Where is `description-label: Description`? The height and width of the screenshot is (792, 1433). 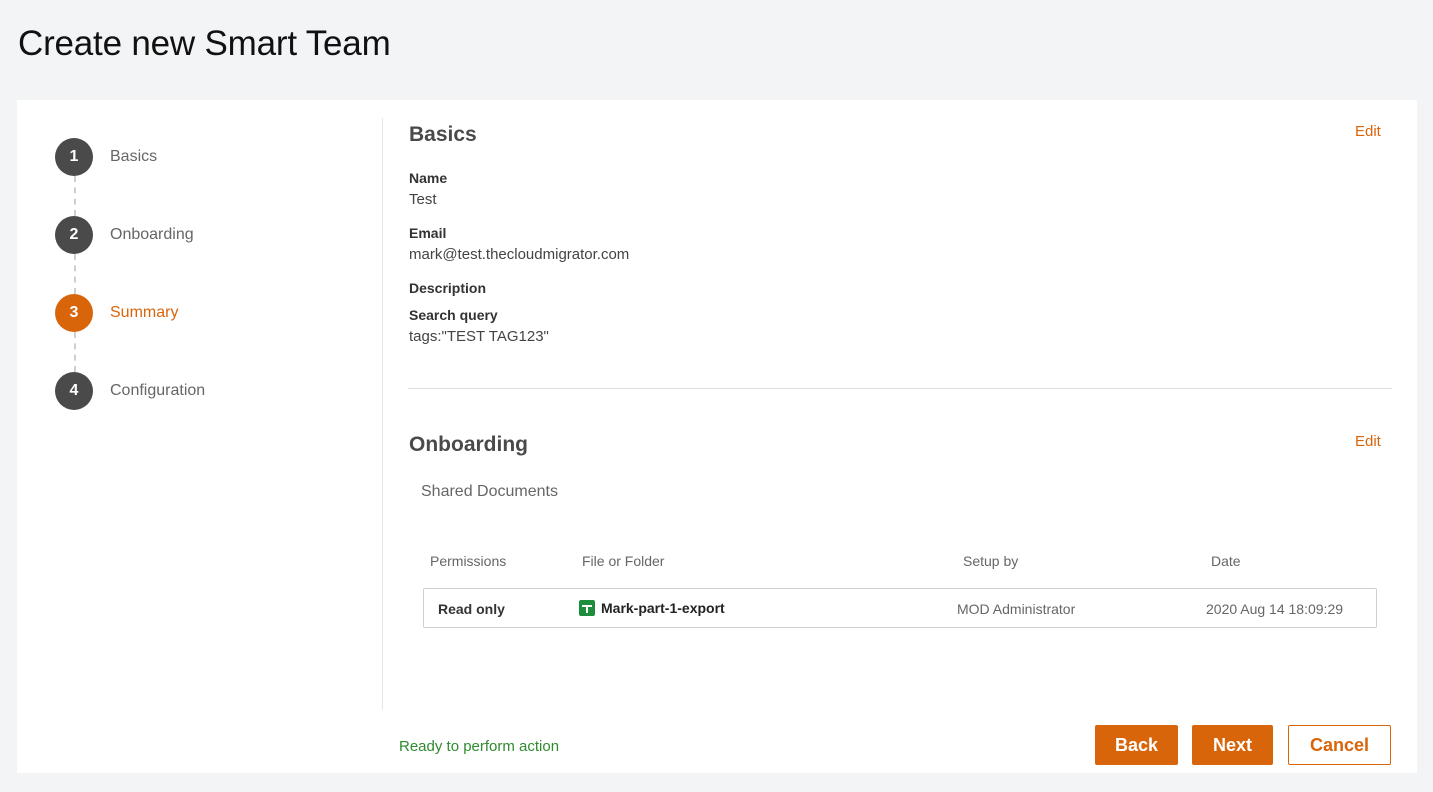 description-label: Description is located at coordinates (448, 288).